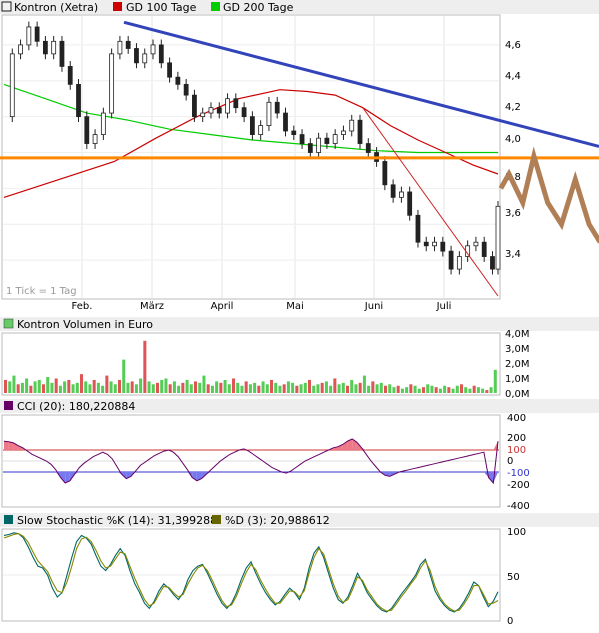  I want to click on cci-tick-minus400: -400, so click(518, 506).